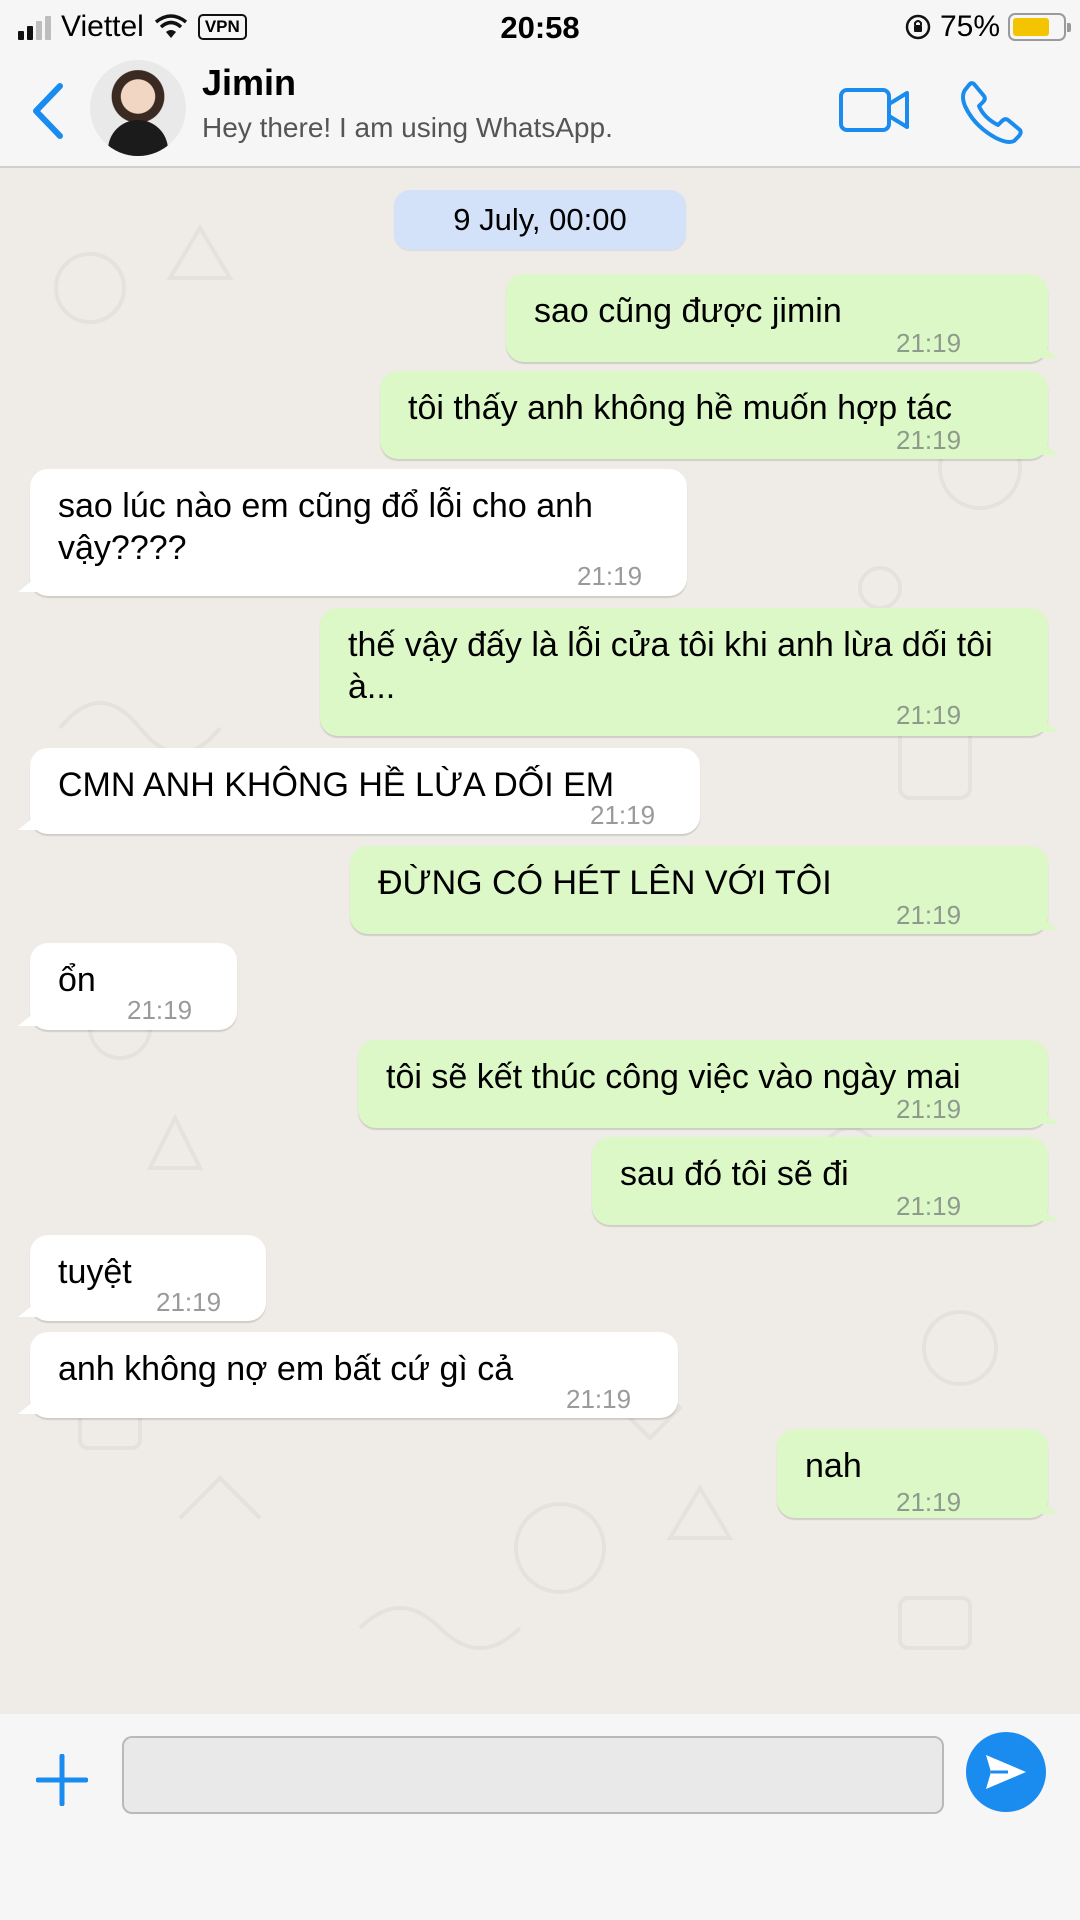 Image resolution: width=1080 pixels, height=1920 pixels. I want to click on message-text: anh không nợ em bất cứ gì cả, so click(286, 1369).